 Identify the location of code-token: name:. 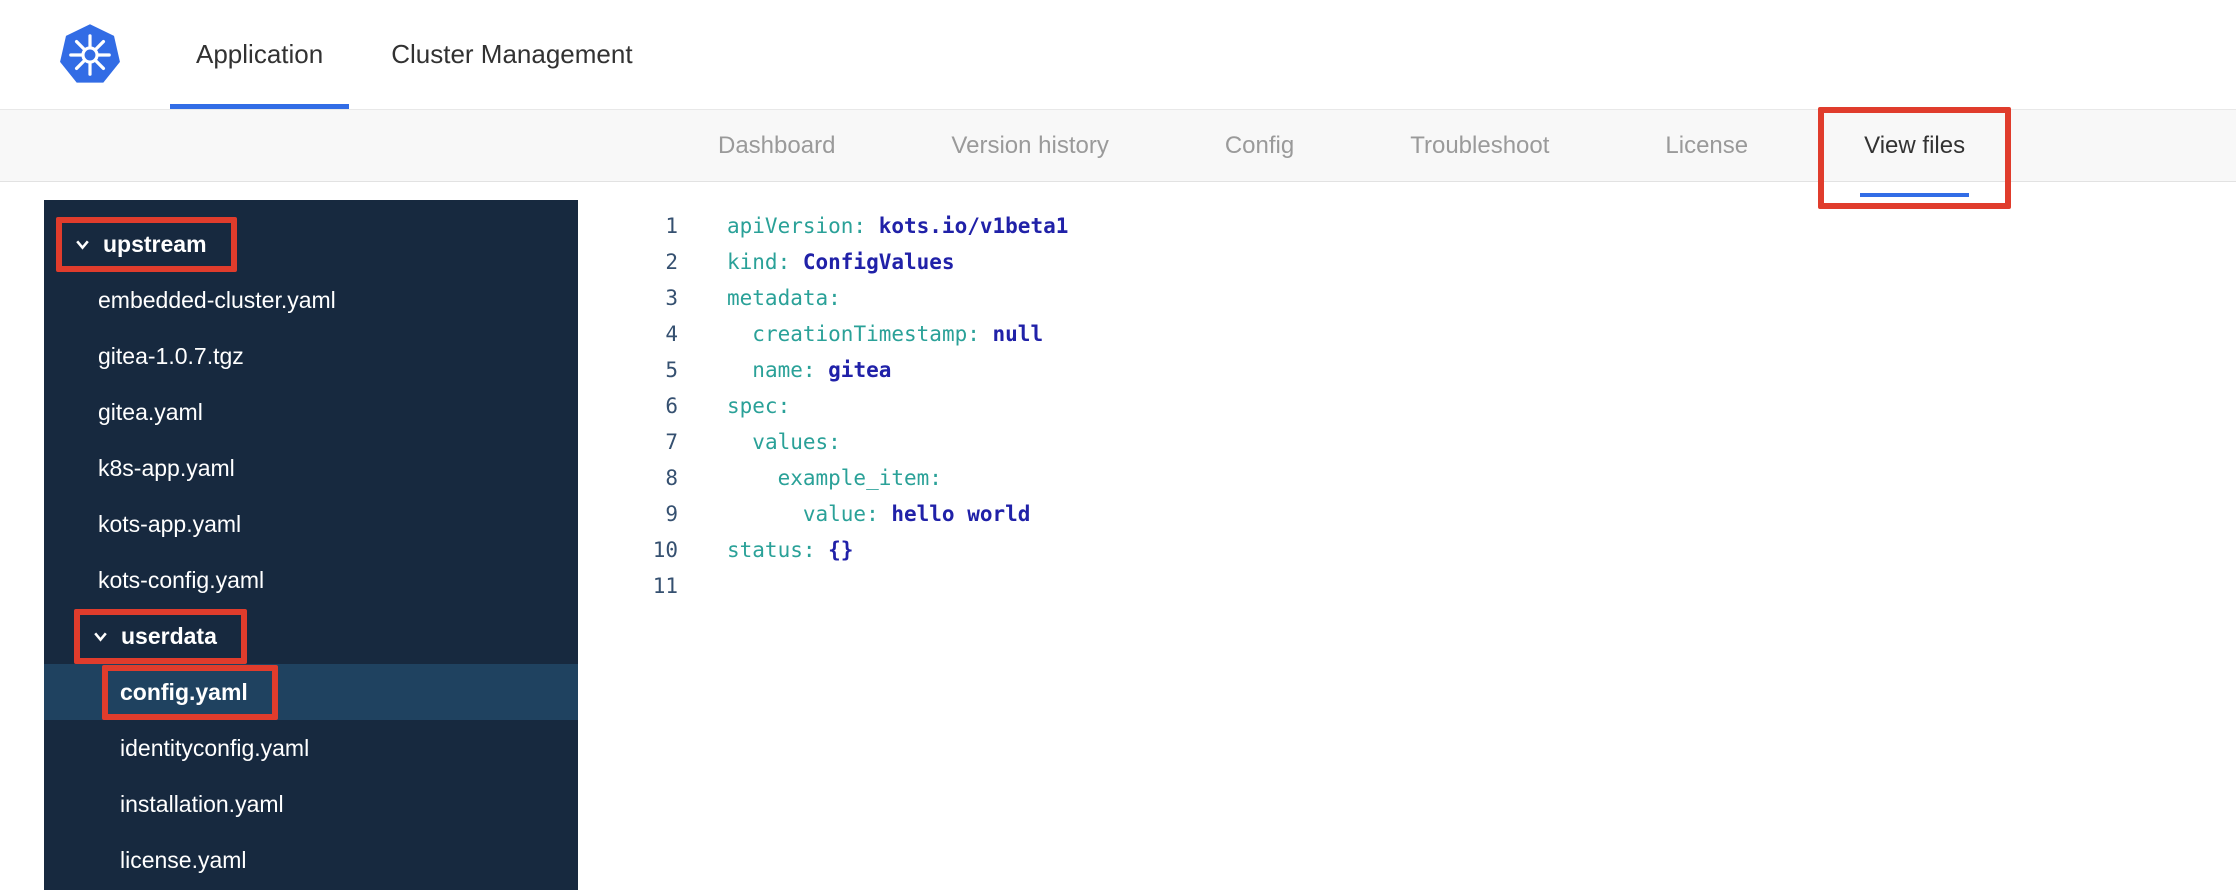
(784, 370).